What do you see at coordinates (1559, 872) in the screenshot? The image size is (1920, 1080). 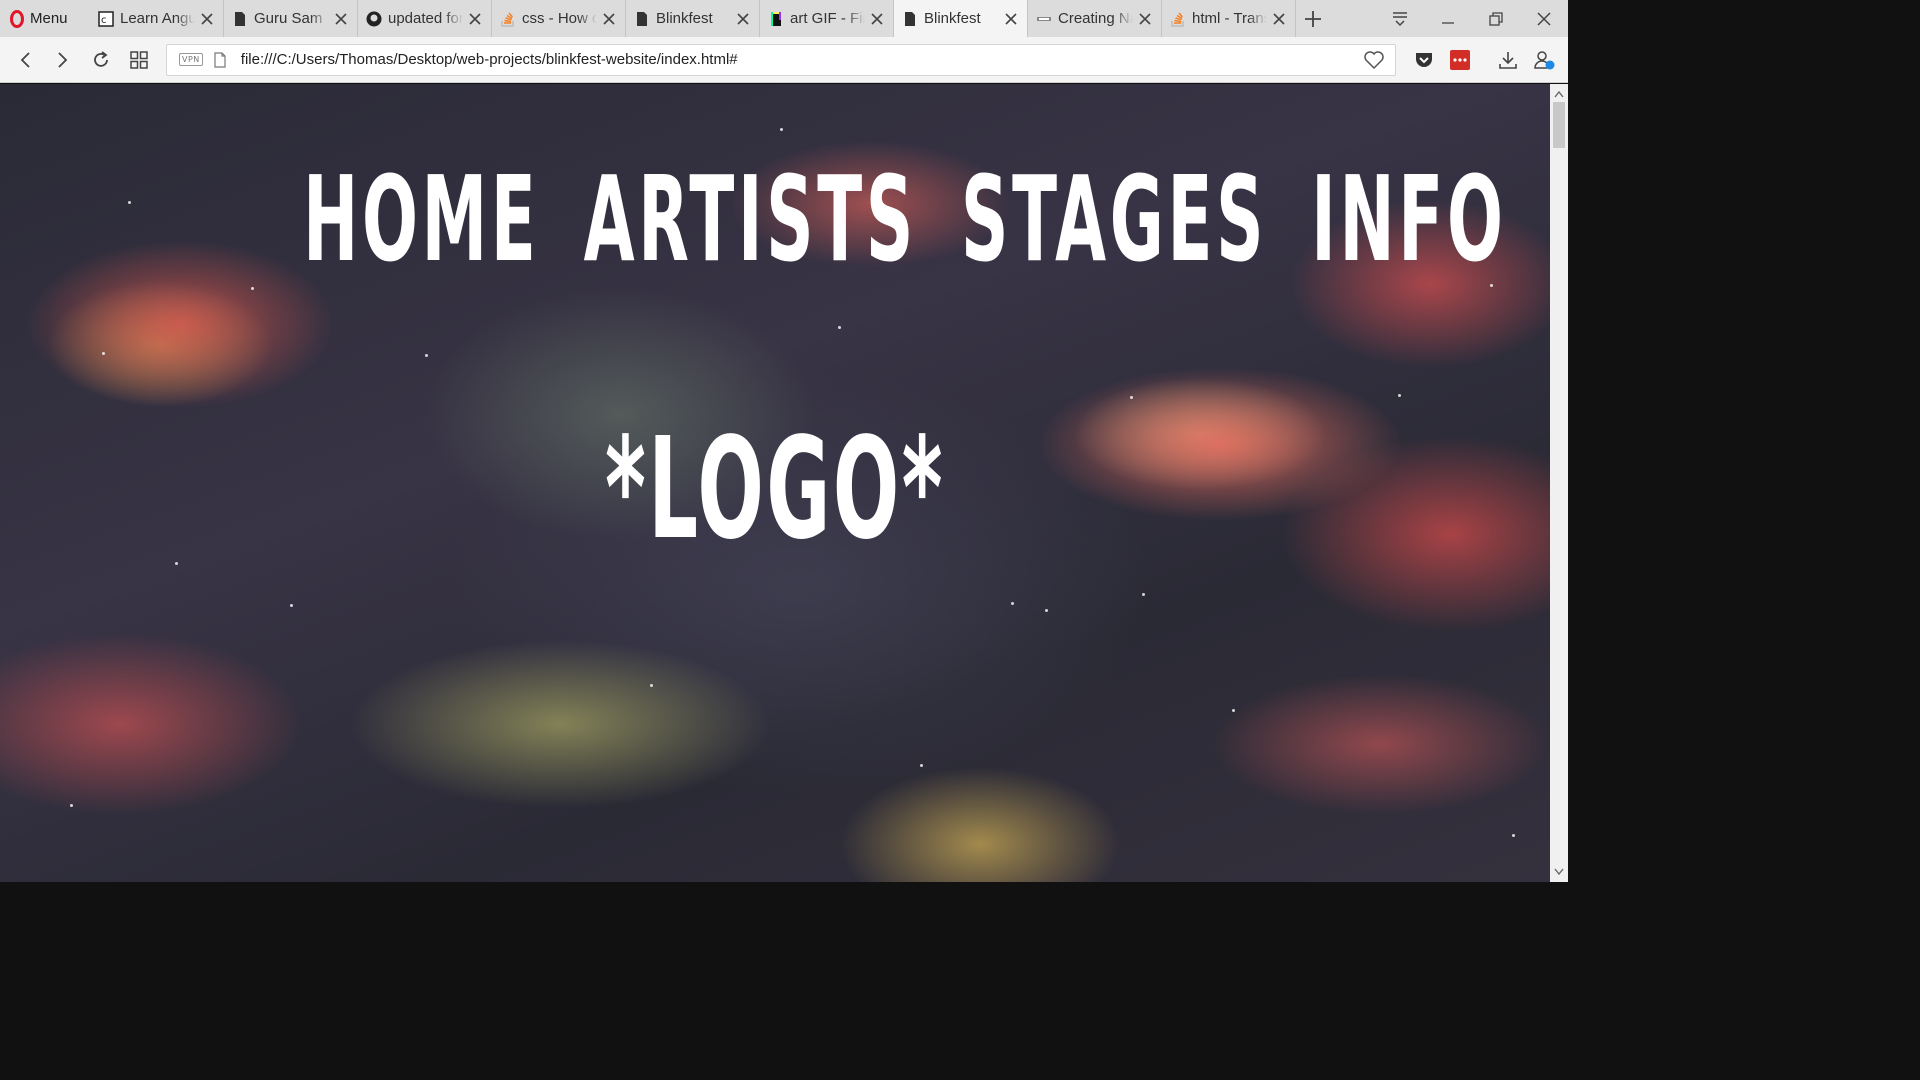 I see `scroll-down-icon` at bounding box center [1559, 872].